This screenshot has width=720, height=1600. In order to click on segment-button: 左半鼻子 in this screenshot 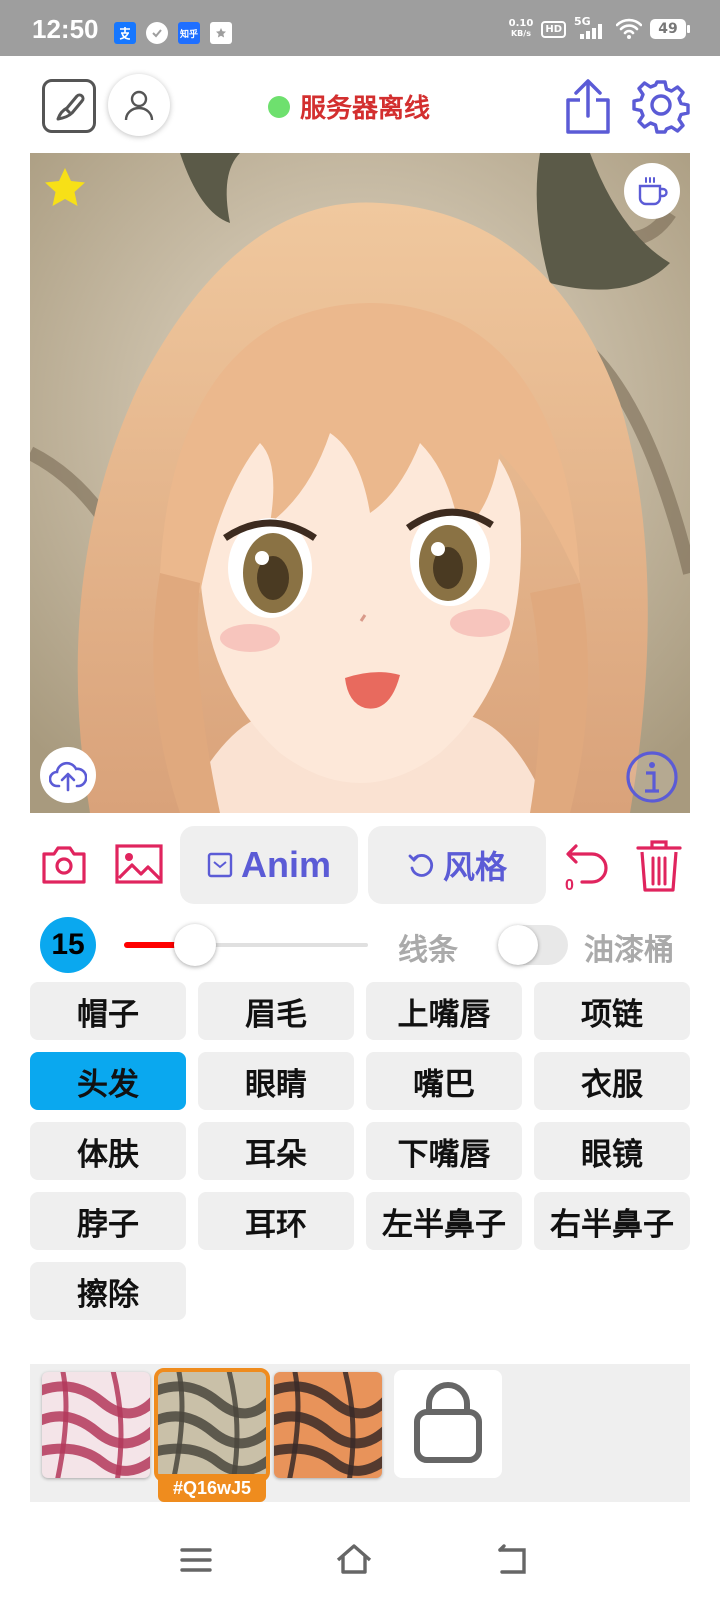, I will do `click(444, 1221)`.